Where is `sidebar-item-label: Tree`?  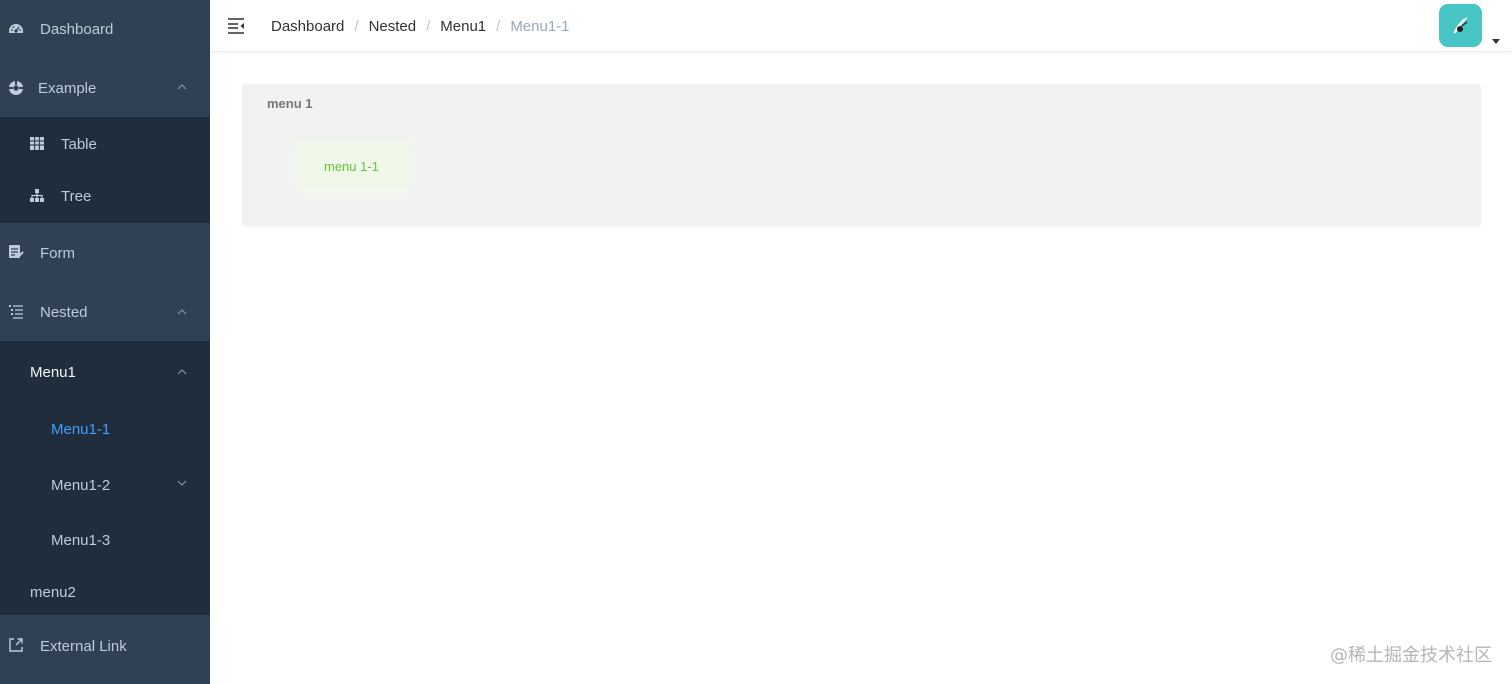
sidebar-item-label: Tree is located at coordinates (76, 196).